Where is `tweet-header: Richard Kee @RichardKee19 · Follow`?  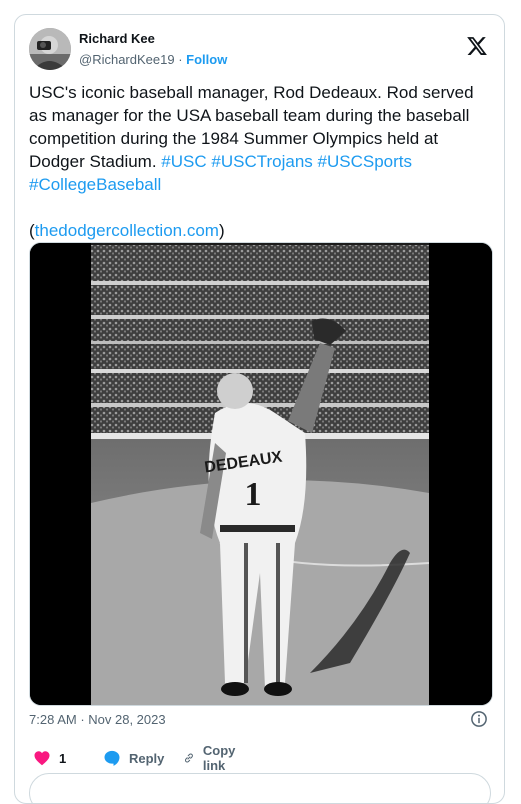 tweet-header: Richard Kee @RichardKee19 · Follow is located at coordinates (259, 51).